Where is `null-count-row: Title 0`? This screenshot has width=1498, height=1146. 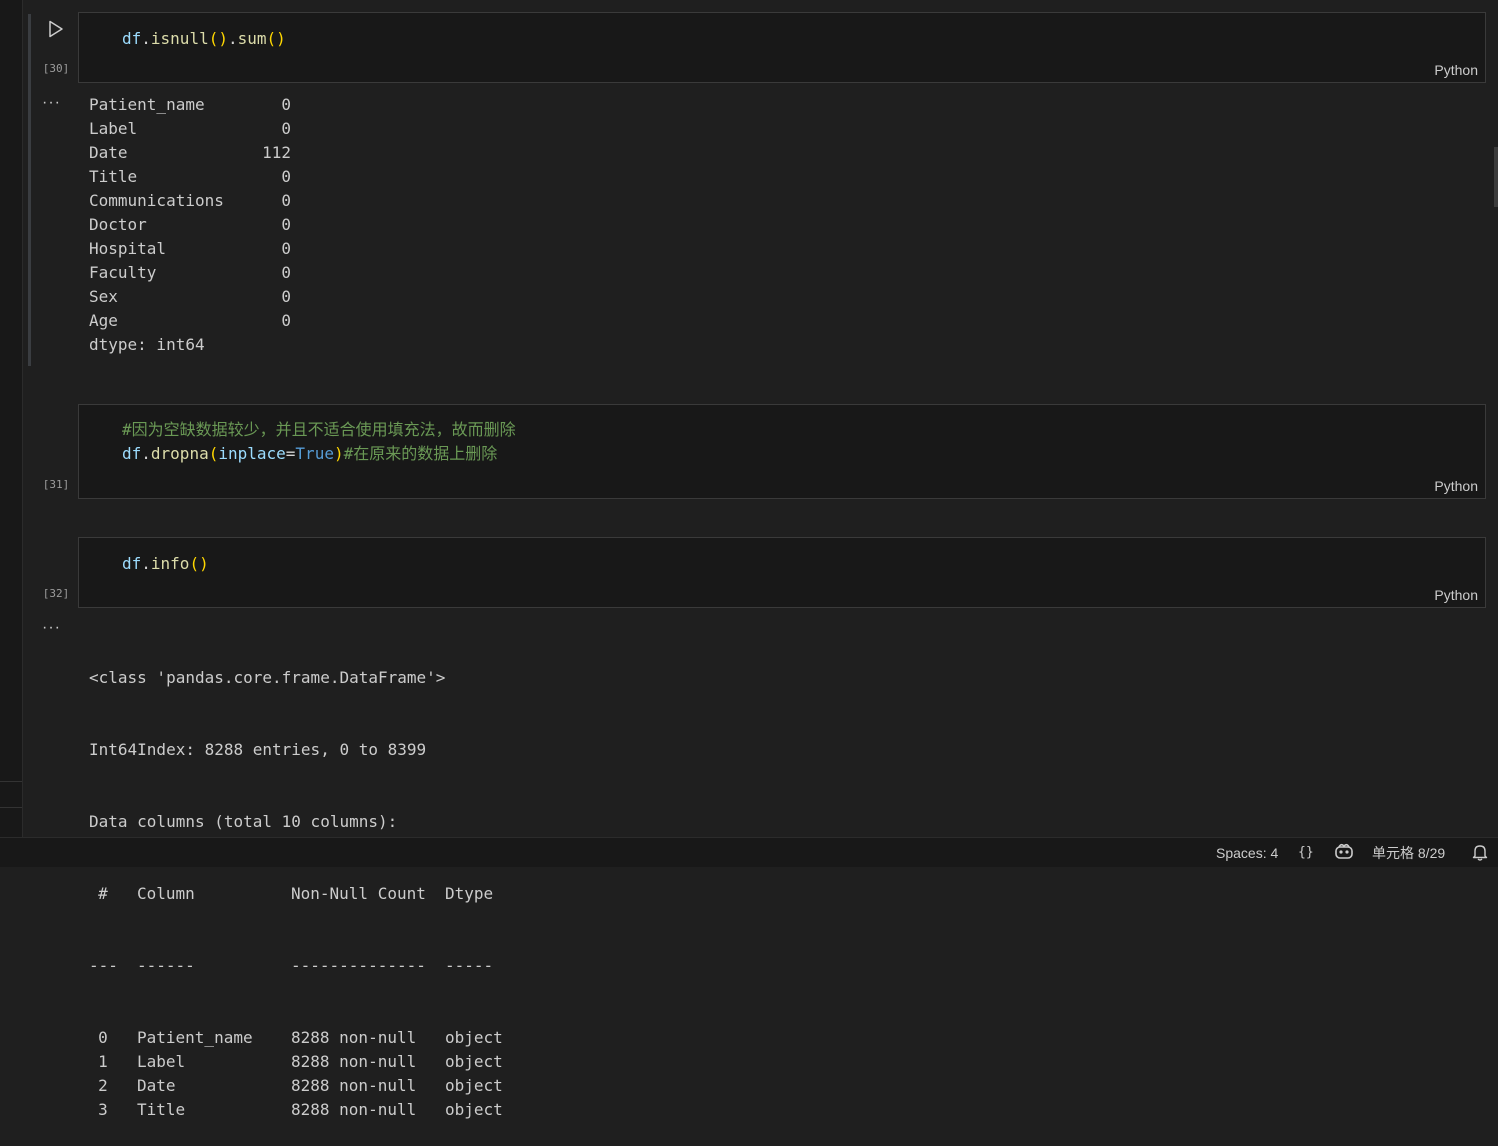
null-count-row: Title 0 is located at coordinates (190, 177).